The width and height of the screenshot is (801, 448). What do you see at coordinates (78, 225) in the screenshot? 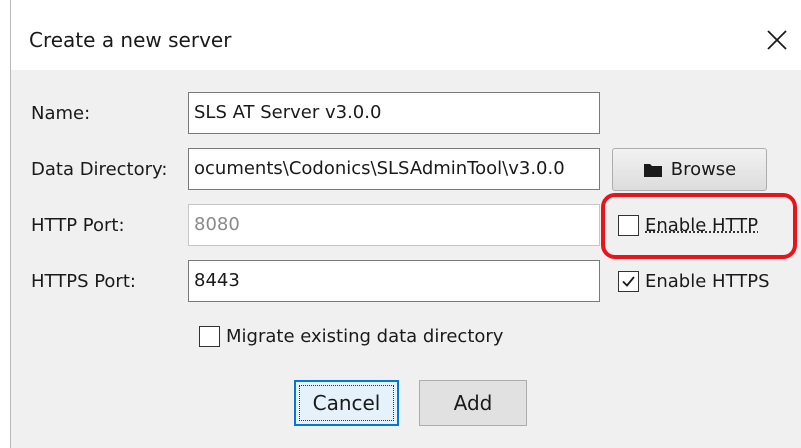
I see `http-port-label: HTTP Port:` at bounding box center [78, 225].